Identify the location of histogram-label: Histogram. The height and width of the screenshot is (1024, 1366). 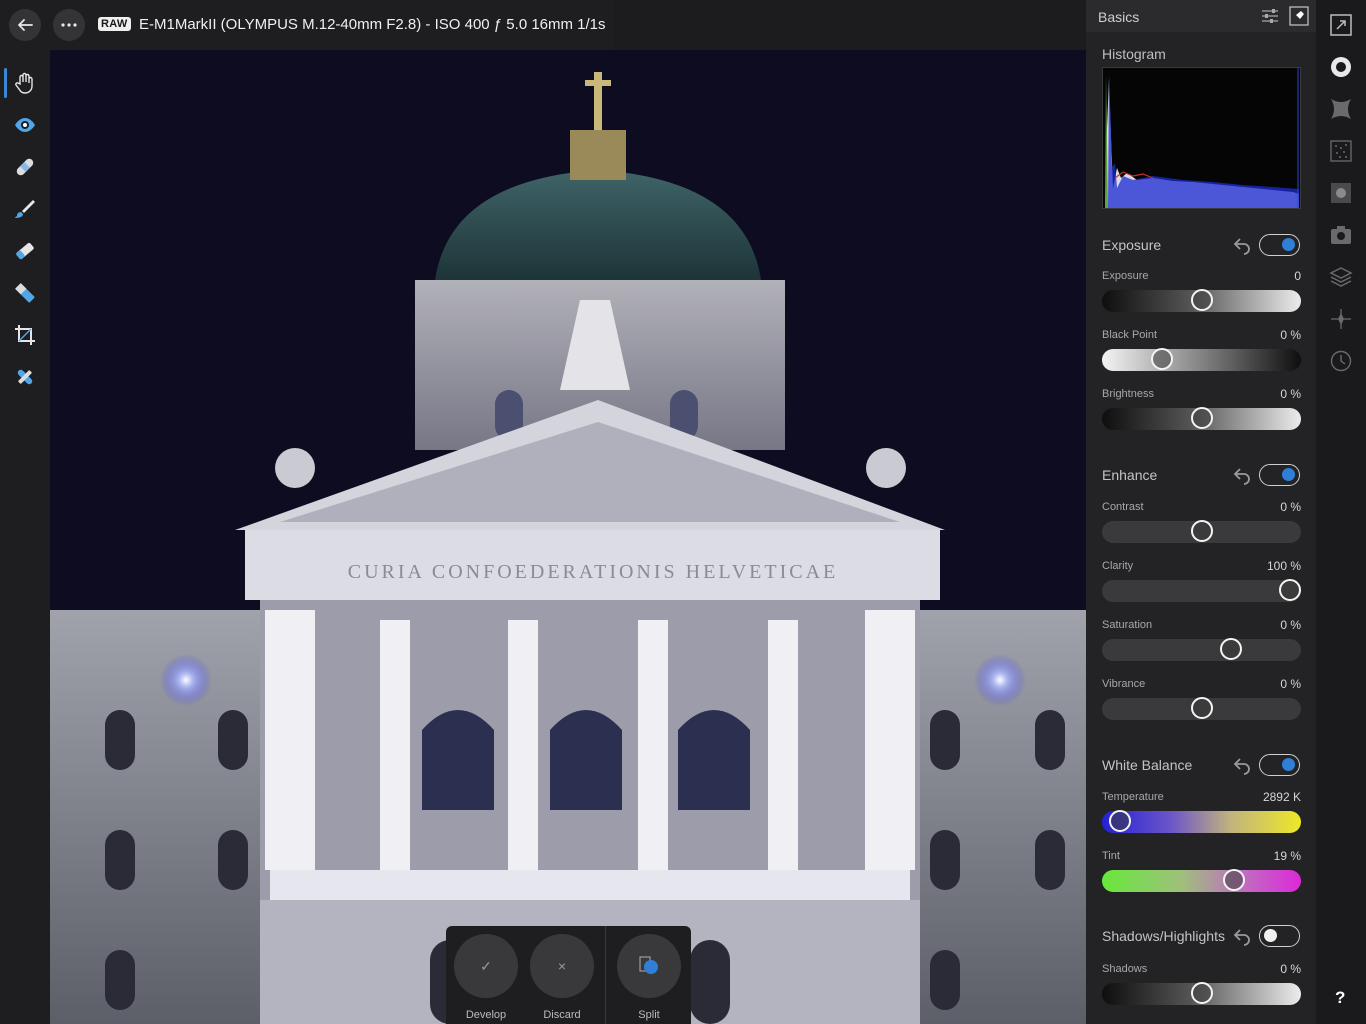
(1134, 54).